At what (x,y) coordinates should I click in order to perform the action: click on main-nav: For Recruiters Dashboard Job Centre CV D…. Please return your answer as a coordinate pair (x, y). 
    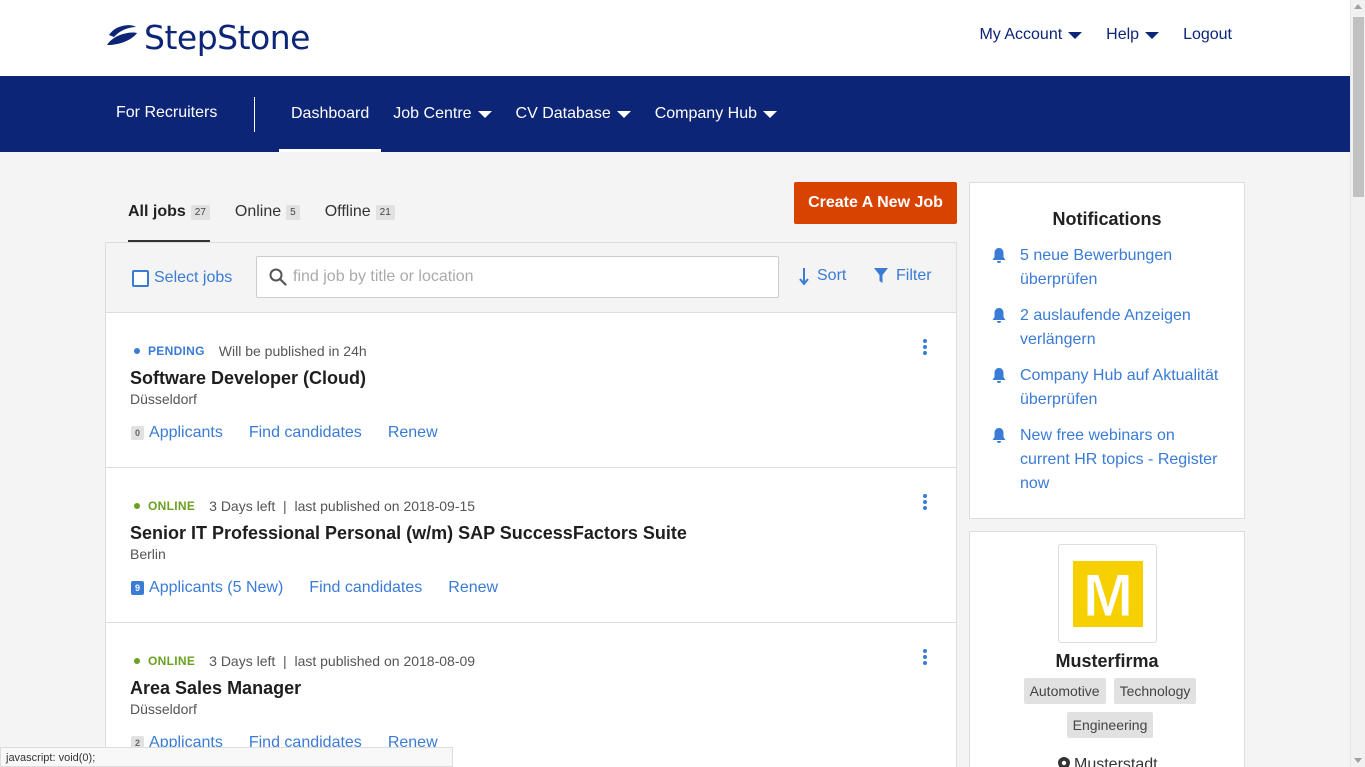
    Looking at the image, I should click on (675, 114).